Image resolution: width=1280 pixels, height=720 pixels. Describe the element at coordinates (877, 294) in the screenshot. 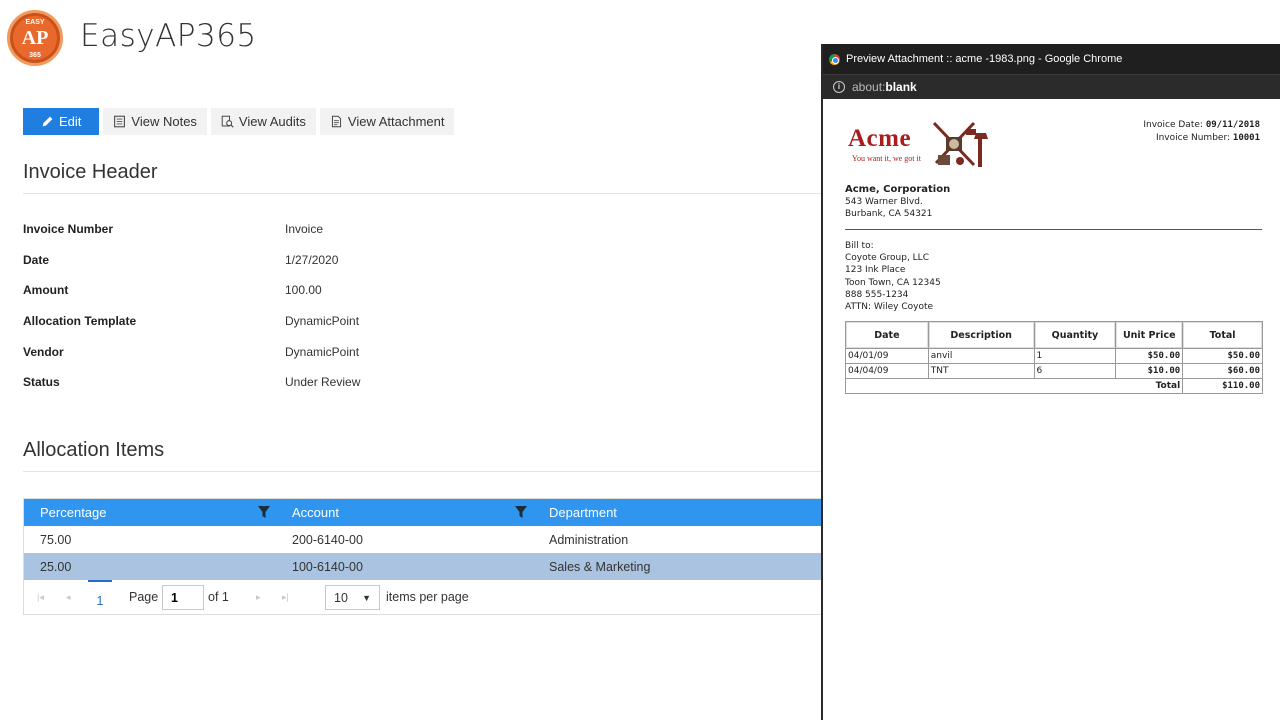

I see `bill-to-line: 888 555-1234` at that location.